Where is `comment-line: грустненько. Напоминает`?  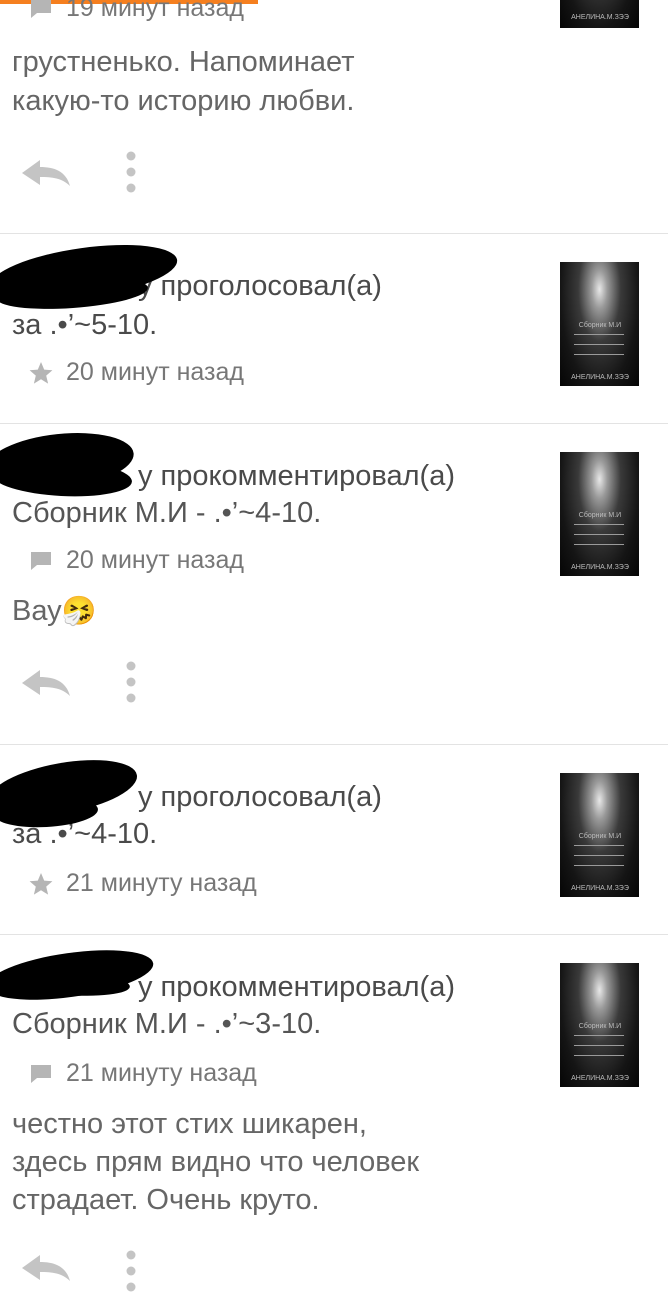 comment-line: грустненько. Напоминает is located at coordinates (183, 62).